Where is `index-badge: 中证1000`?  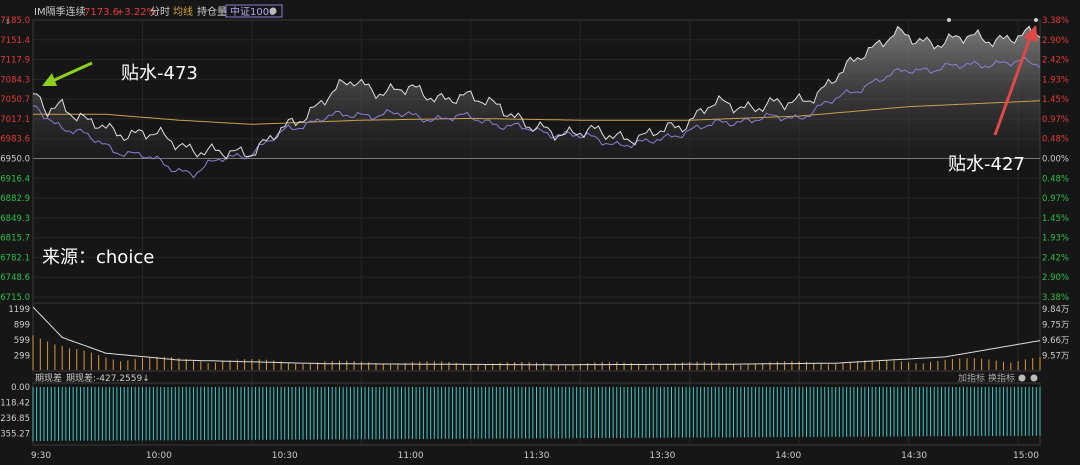 index-badge: 中证1000 is located at coordinates (252, 11).